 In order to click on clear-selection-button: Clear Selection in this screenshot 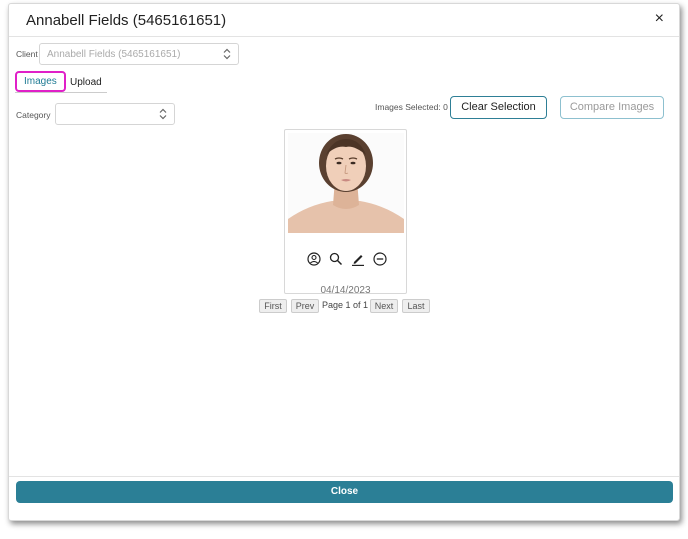, I will do `click(498, 107)`.